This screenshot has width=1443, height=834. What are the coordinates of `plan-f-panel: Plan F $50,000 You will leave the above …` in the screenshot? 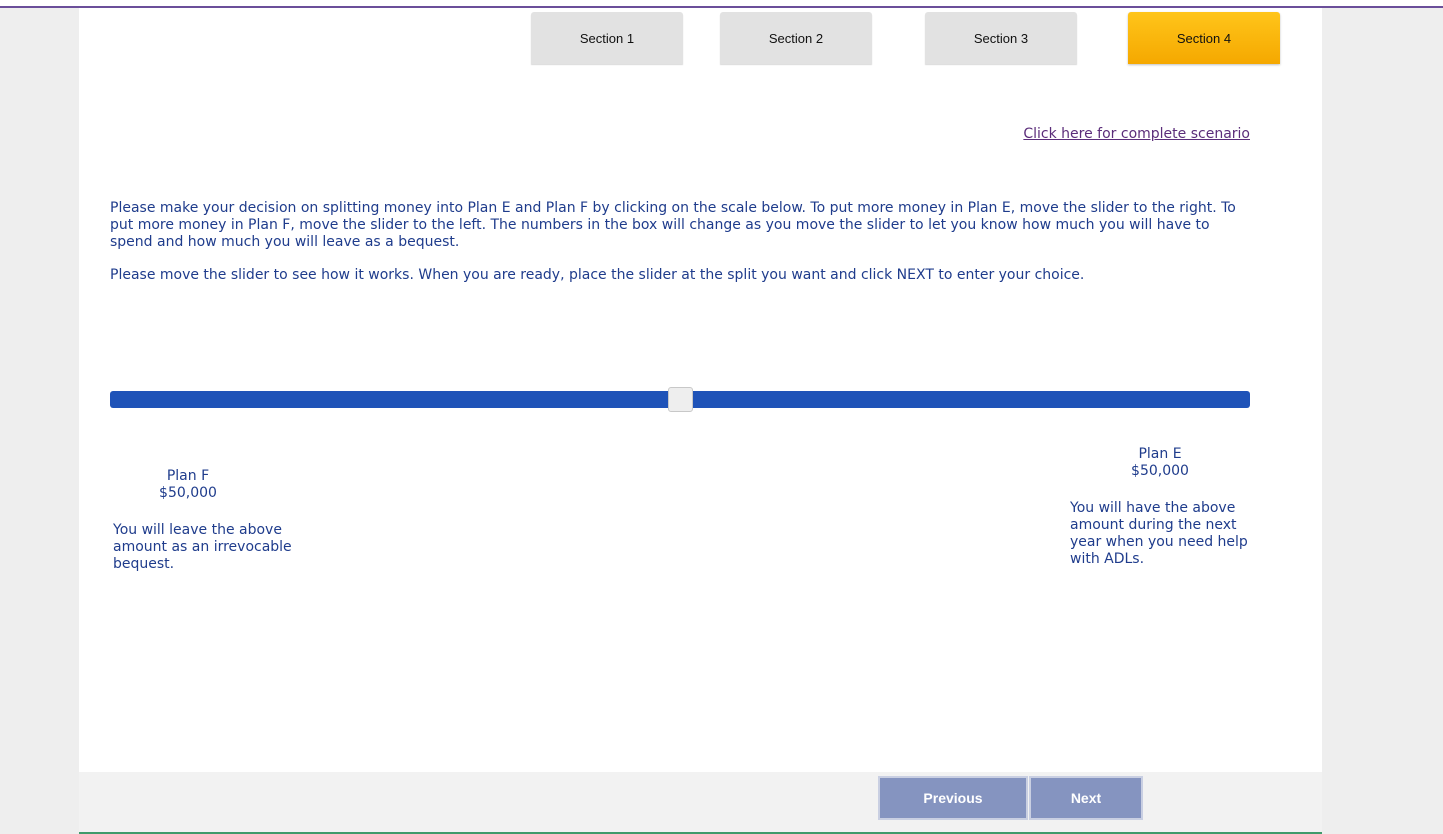 It's located at (213, 520).